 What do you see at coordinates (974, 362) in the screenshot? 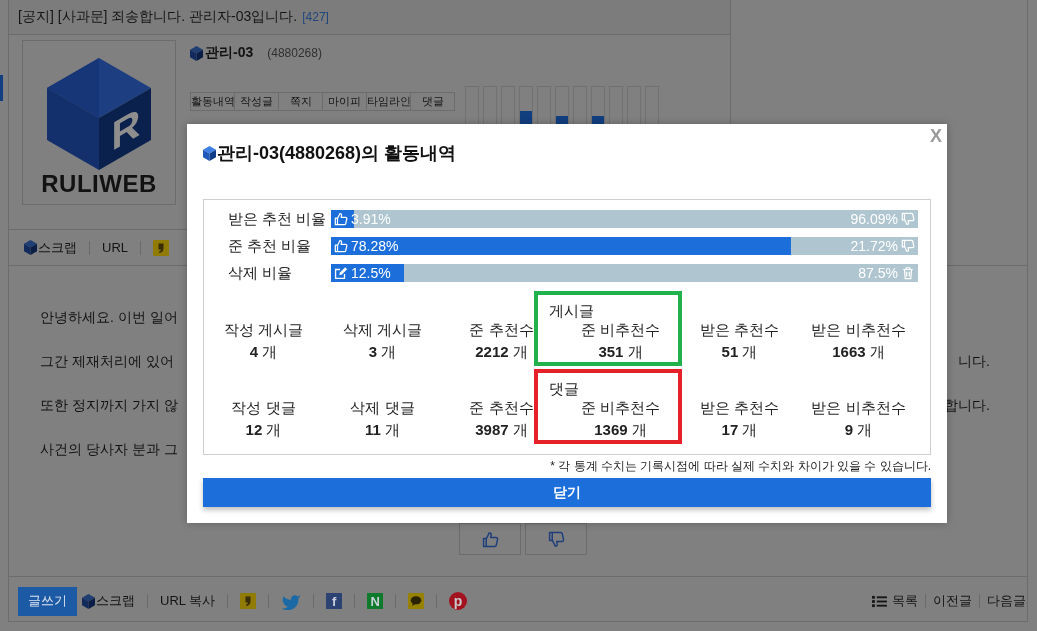
I see `body-text: 니다.` at bounding box center [974, 362].